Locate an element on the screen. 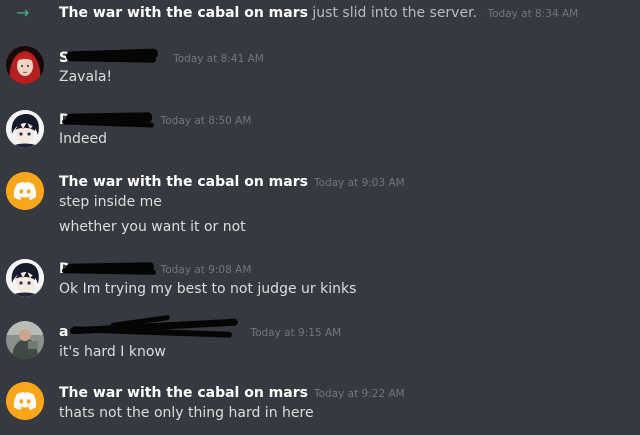 The image size is (640, 435). join-timestamp: Today at 8:34 AM is located at coordinates (532, 14).